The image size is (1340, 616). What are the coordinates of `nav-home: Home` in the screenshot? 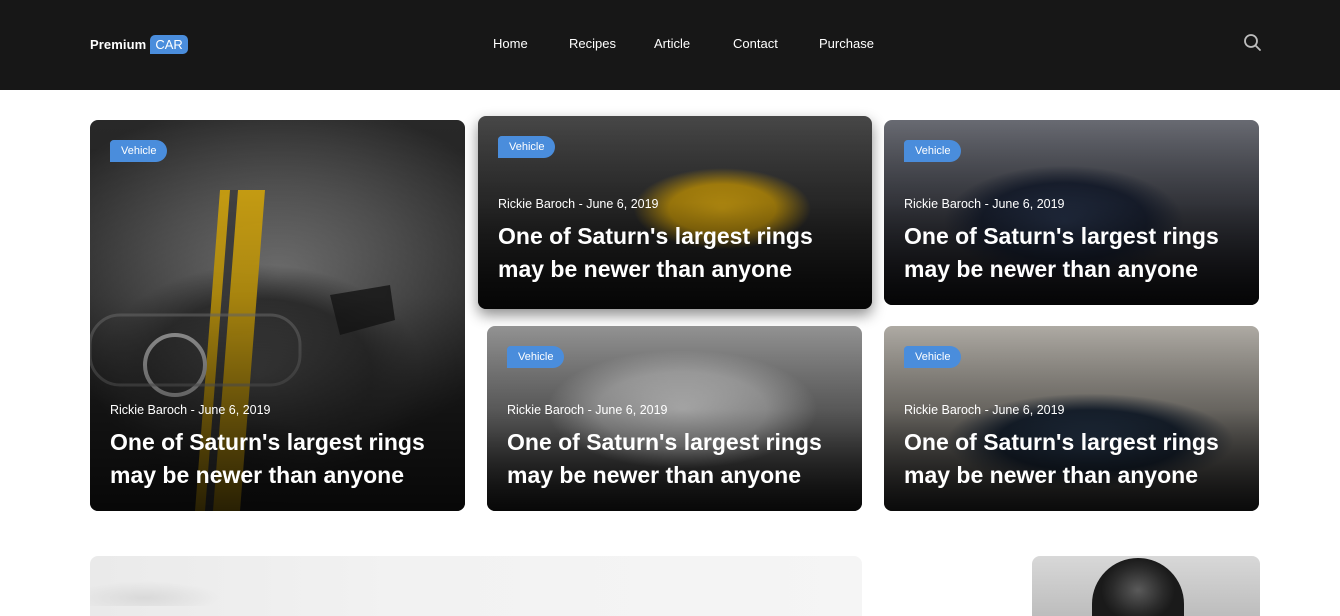 It's located at (531, 43).